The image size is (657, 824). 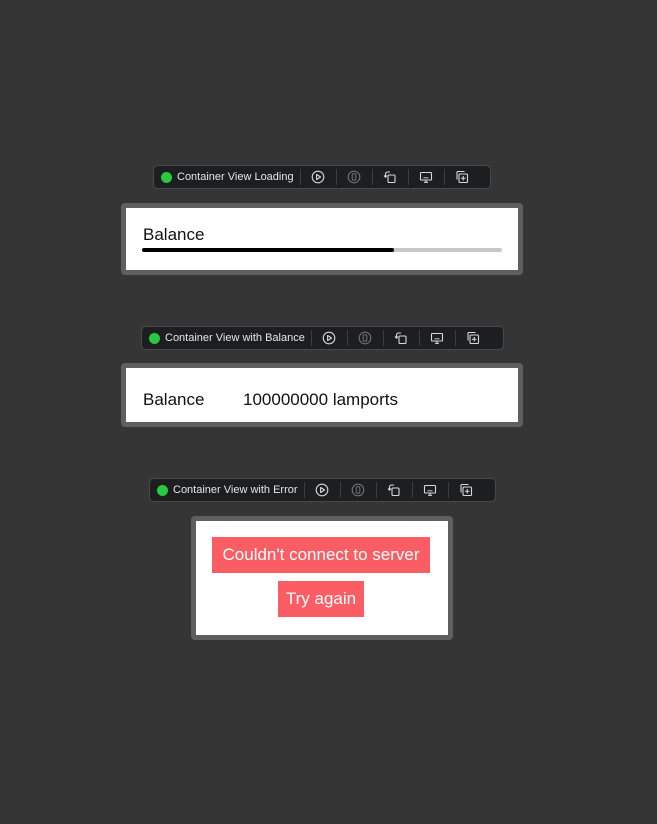 I want to click on preview-title: Container View with Balance, so click(x=235, y=338).